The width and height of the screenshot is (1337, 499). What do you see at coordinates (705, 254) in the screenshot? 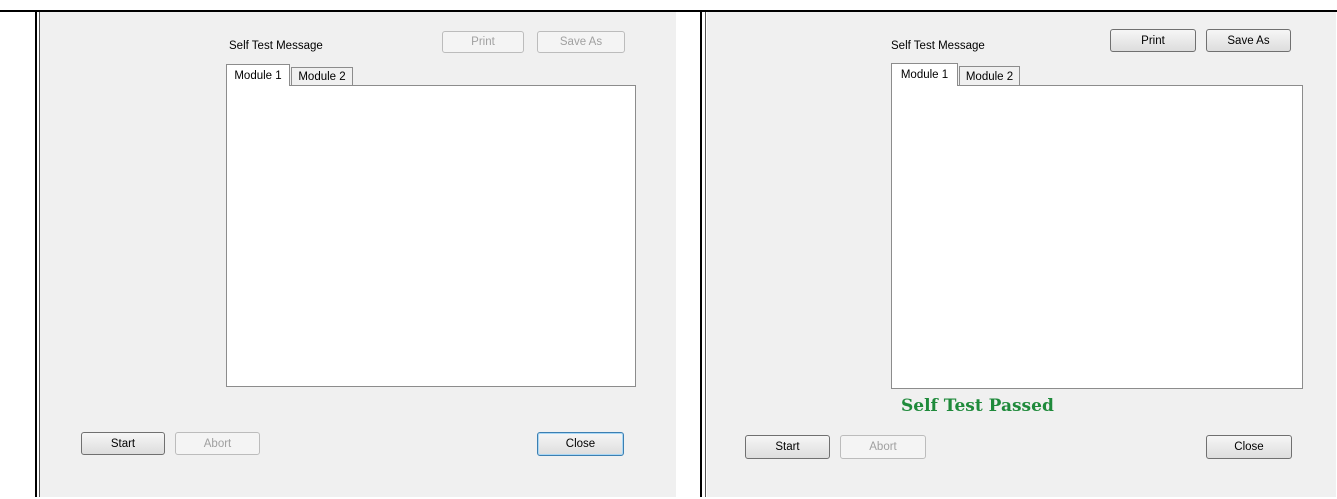
I see `right-window-edge-inner` at bounding box center [705, 254].